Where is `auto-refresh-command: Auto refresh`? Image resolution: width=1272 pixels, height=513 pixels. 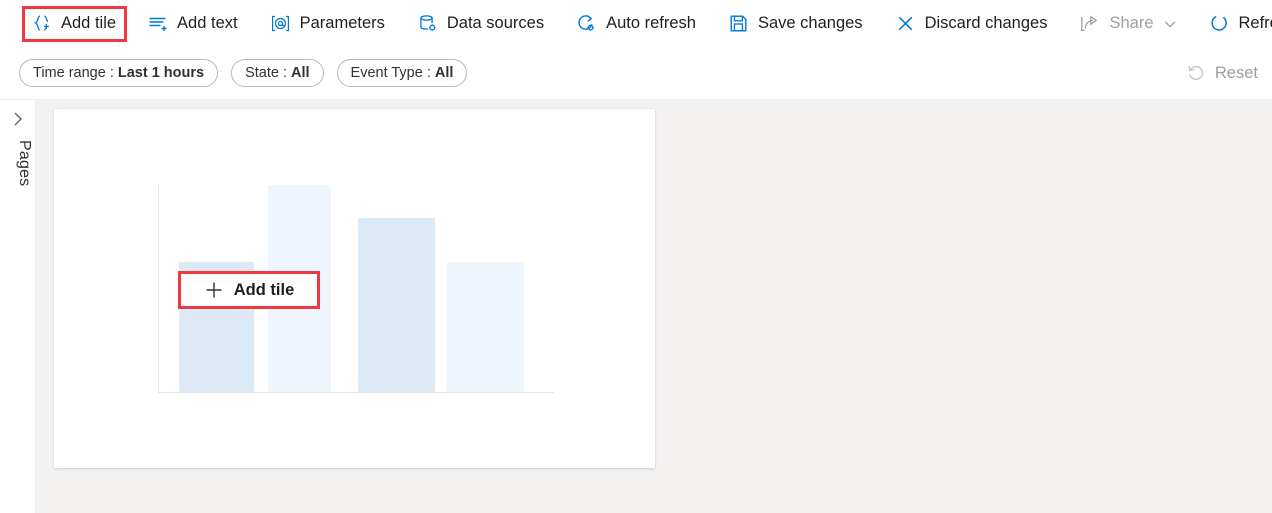
auto-refresh-command: Auto refresh is located at coordinates (637, 24).